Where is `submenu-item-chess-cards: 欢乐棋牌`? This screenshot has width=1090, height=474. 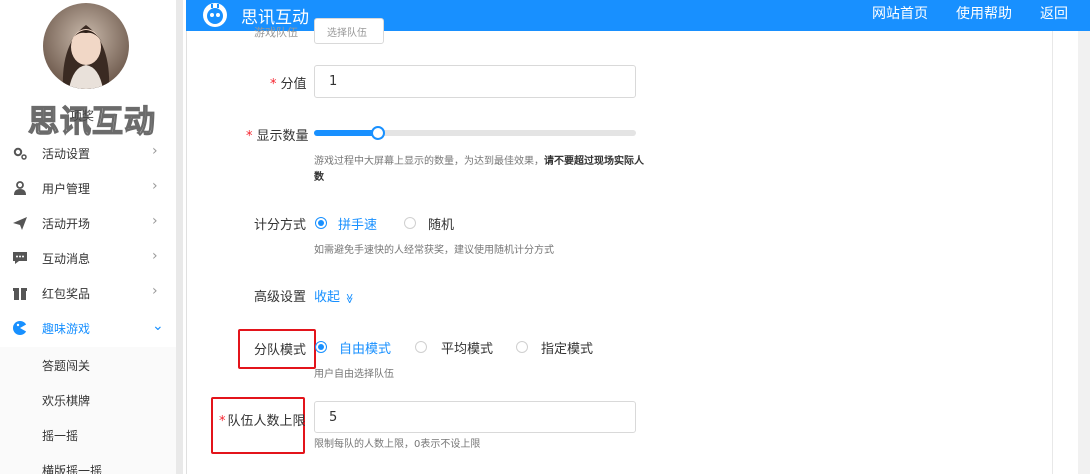
submenu-item-chess-cards: 欢乐棋牌 is located at coordinates (88, 399).